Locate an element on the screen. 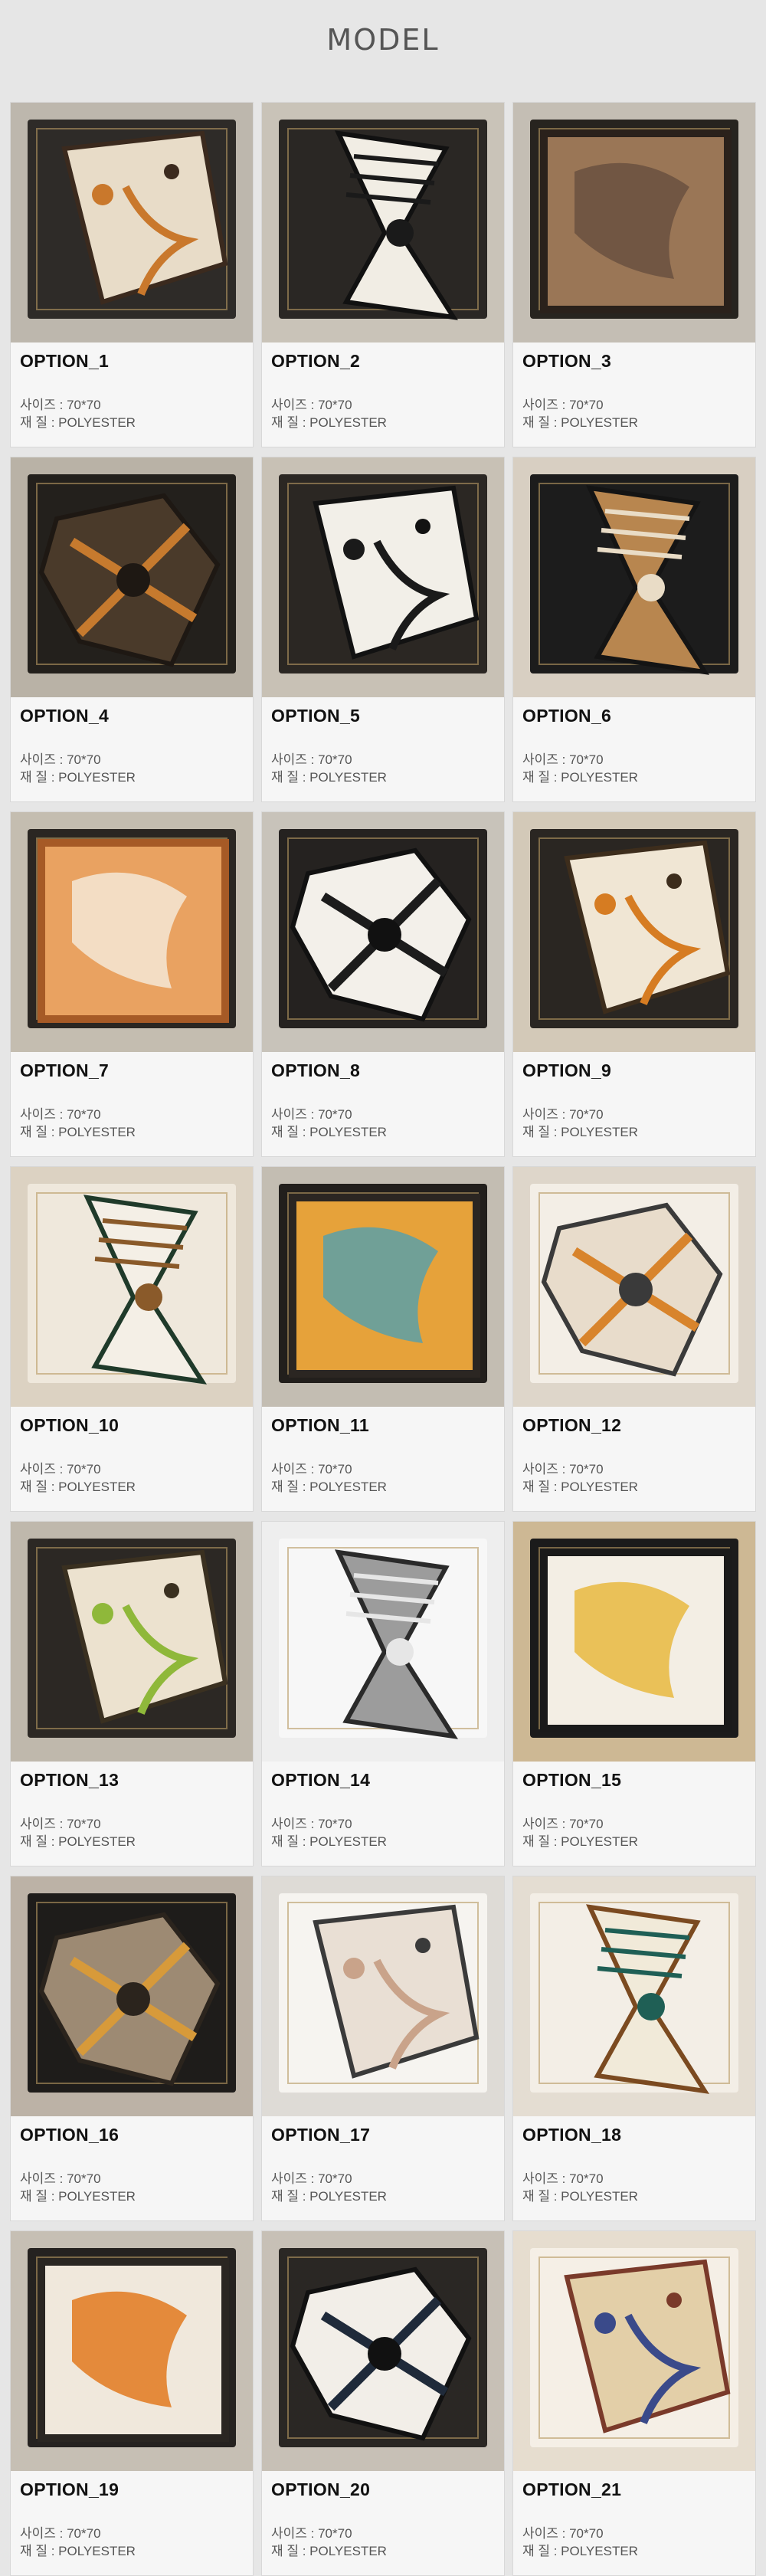 This screenshot has height=2576, width=766. option-card: OPTION_3 사이즈 : 70*70 재 질 : POLYESTER is located at coordinates (634, 275).